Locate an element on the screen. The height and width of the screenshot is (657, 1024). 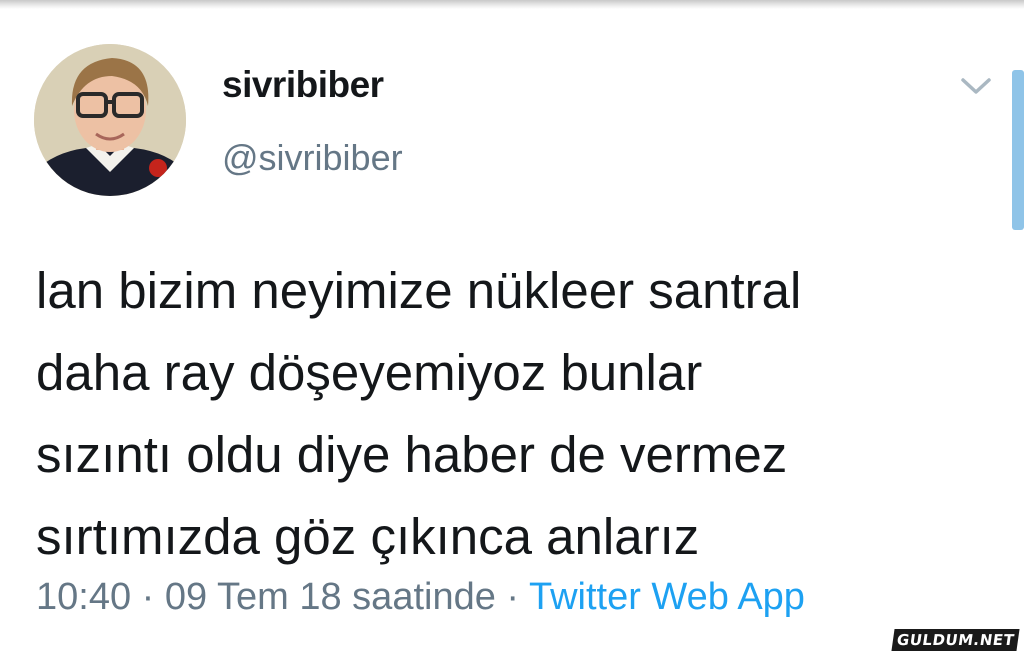
display-name: sivribiber is located at coordinates (303, 85).